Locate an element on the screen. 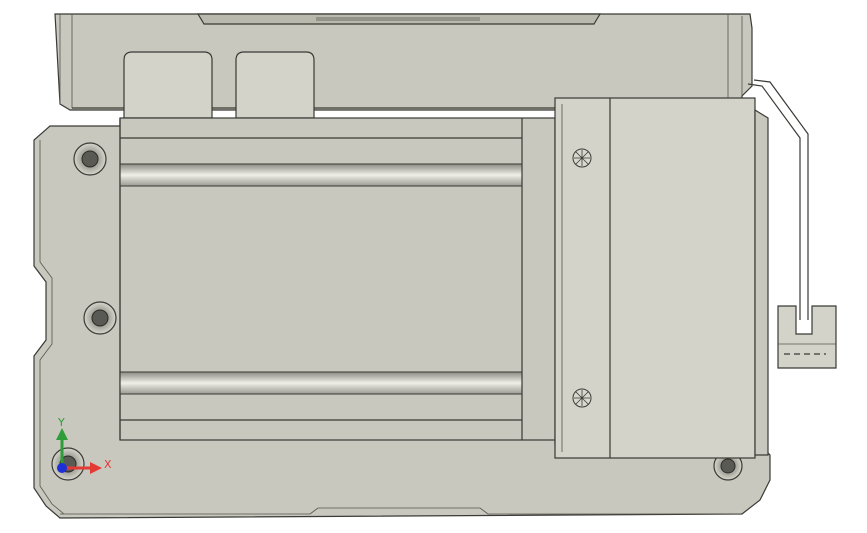 This screenshot has height=533, width=867. axis-x-label: X is located at coordinates (108, 464).